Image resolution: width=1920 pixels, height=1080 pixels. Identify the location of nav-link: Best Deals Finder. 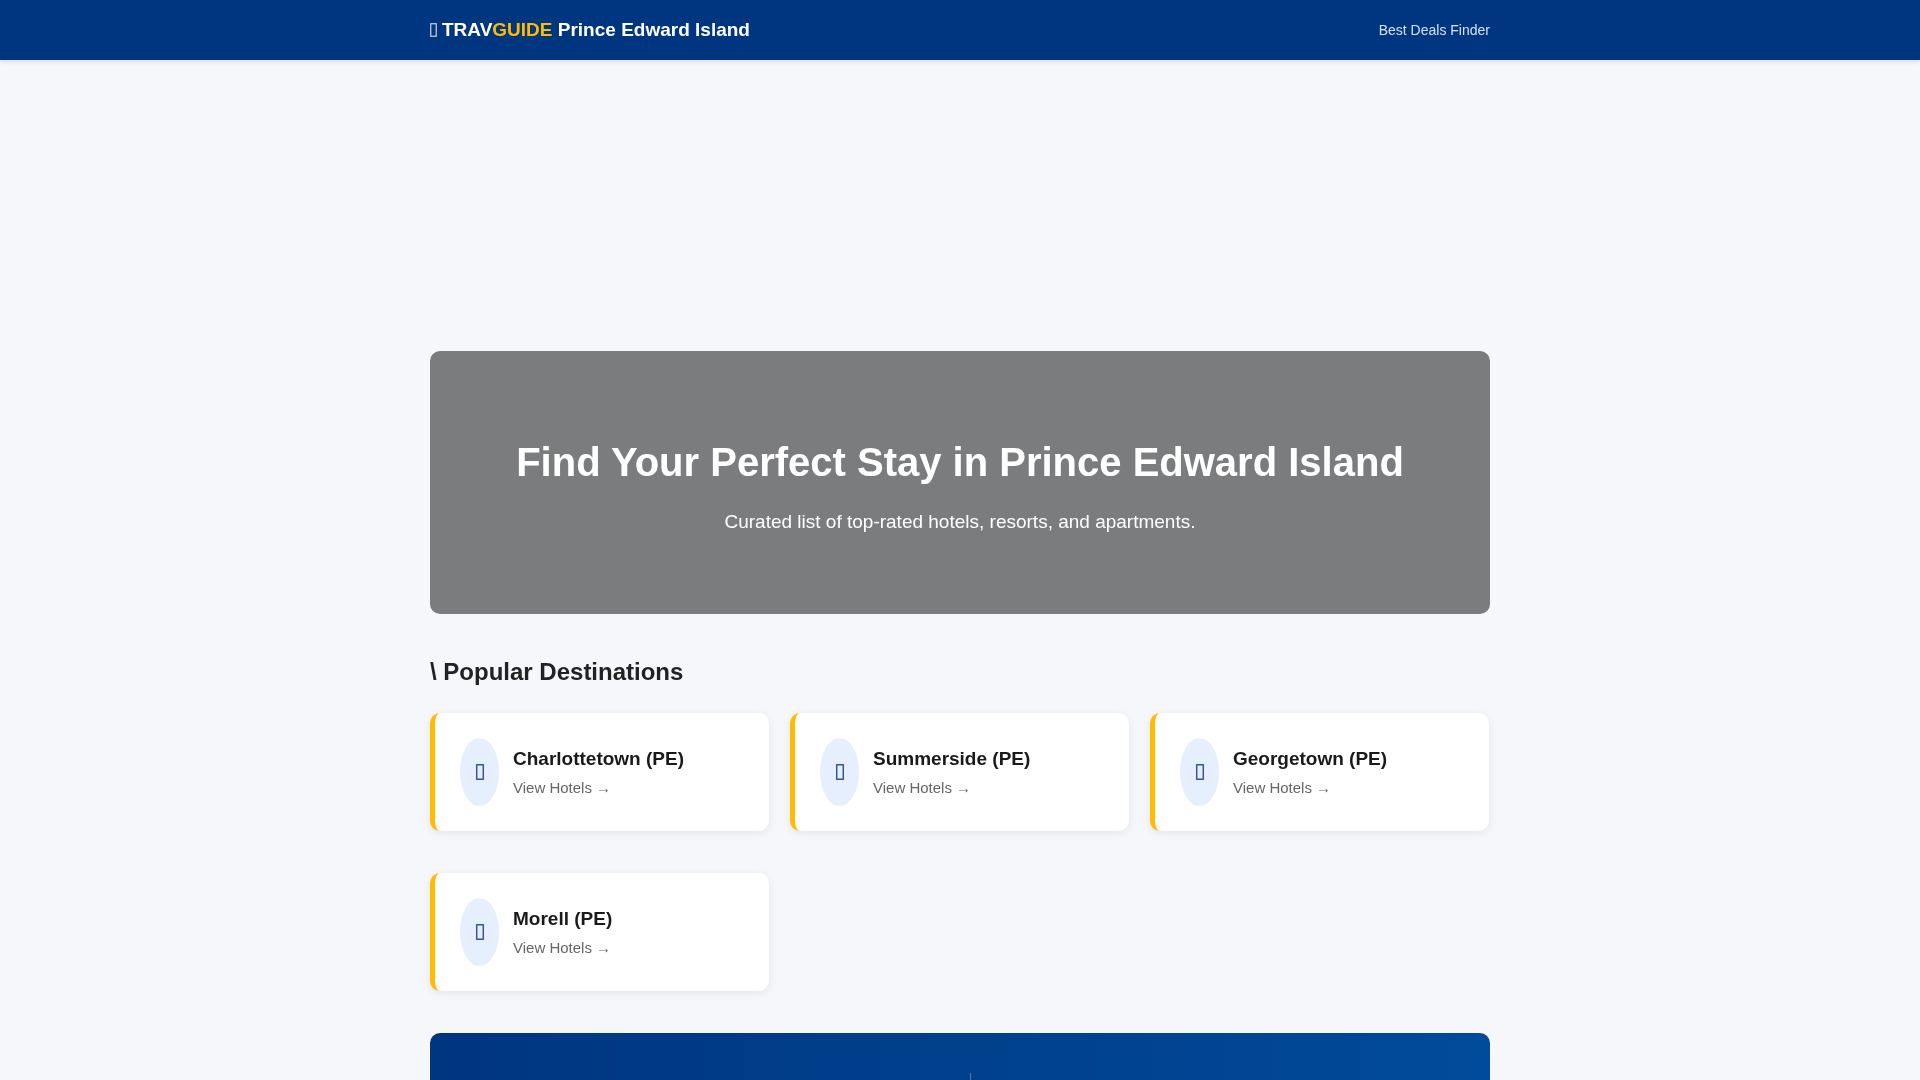
(1434, 30).